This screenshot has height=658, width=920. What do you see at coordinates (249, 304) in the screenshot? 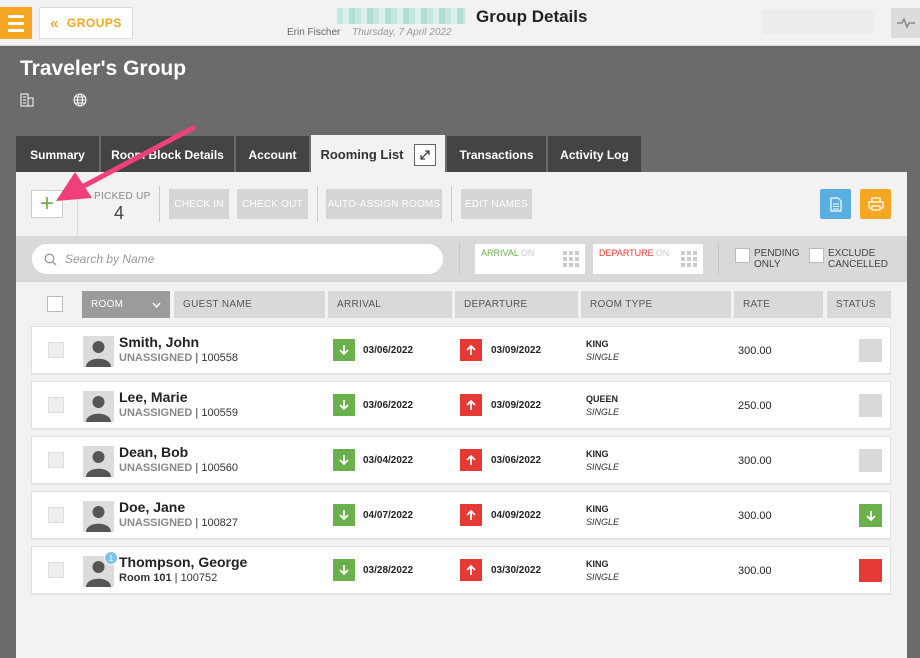
I see `column-guest-name: GUEST NAME` at bounding box center [249, 304].